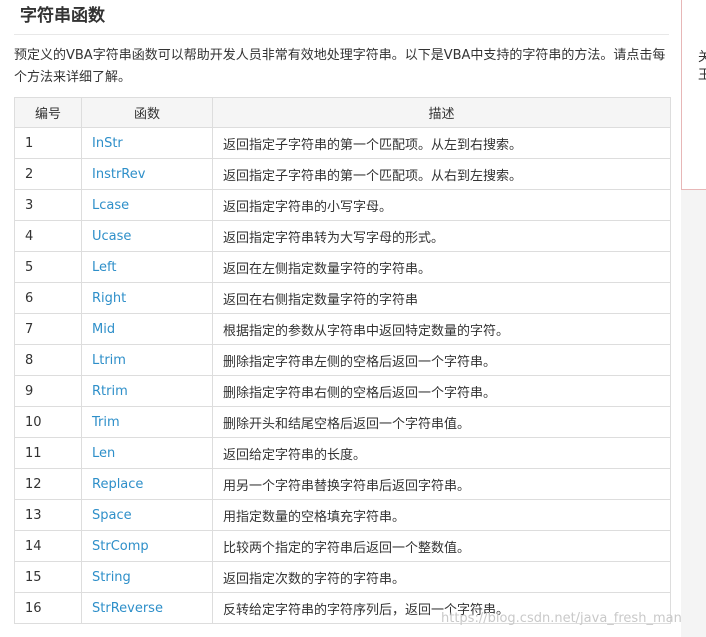 This screenshot has width=706, height=637. Describe the element at coordinates (48, 267) in the screenshot. I see `row-number: 5` at that location.